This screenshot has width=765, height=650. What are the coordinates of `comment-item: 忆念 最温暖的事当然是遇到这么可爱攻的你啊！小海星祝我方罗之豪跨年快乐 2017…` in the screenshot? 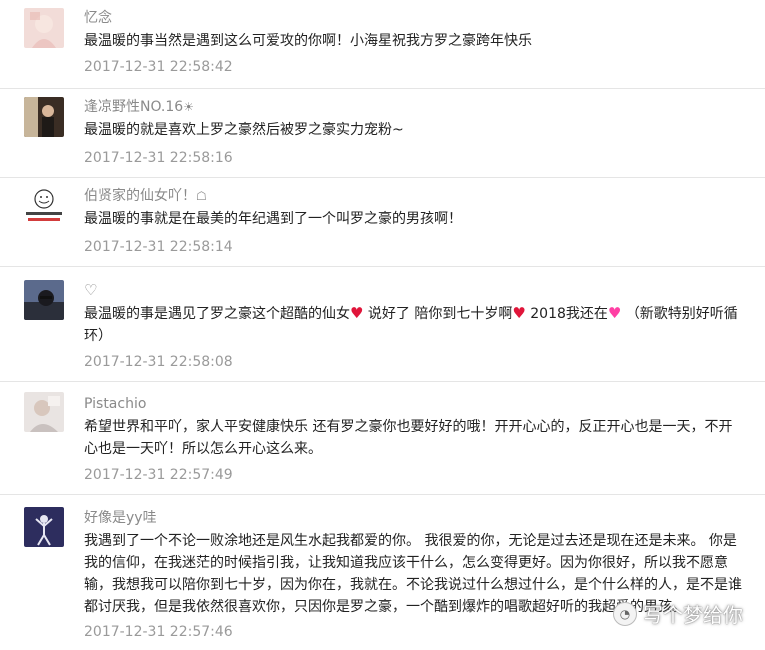 It's located at (382, 44).